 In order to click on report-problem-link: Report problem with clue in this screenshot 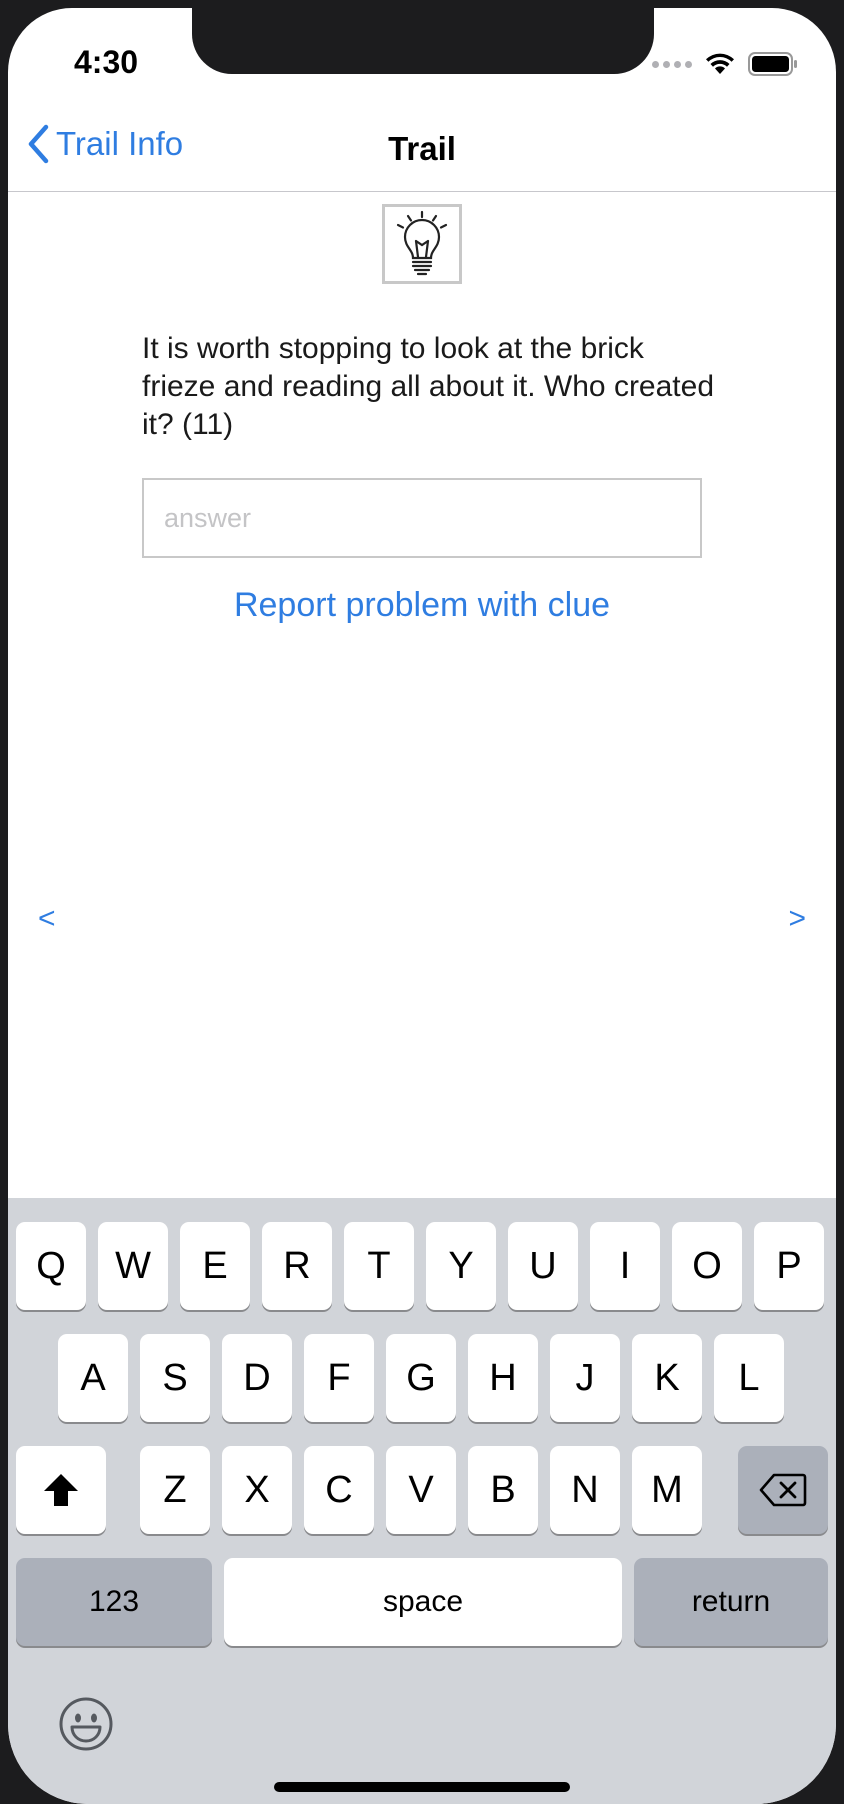, I will do `click(422, 605)`.